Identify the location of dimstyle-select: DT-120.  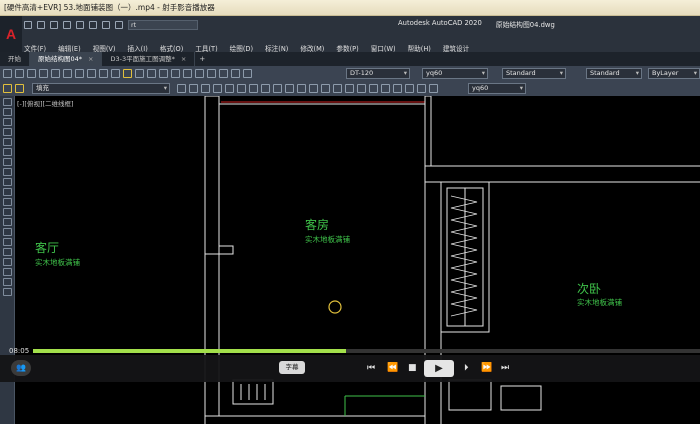
(378, 73).